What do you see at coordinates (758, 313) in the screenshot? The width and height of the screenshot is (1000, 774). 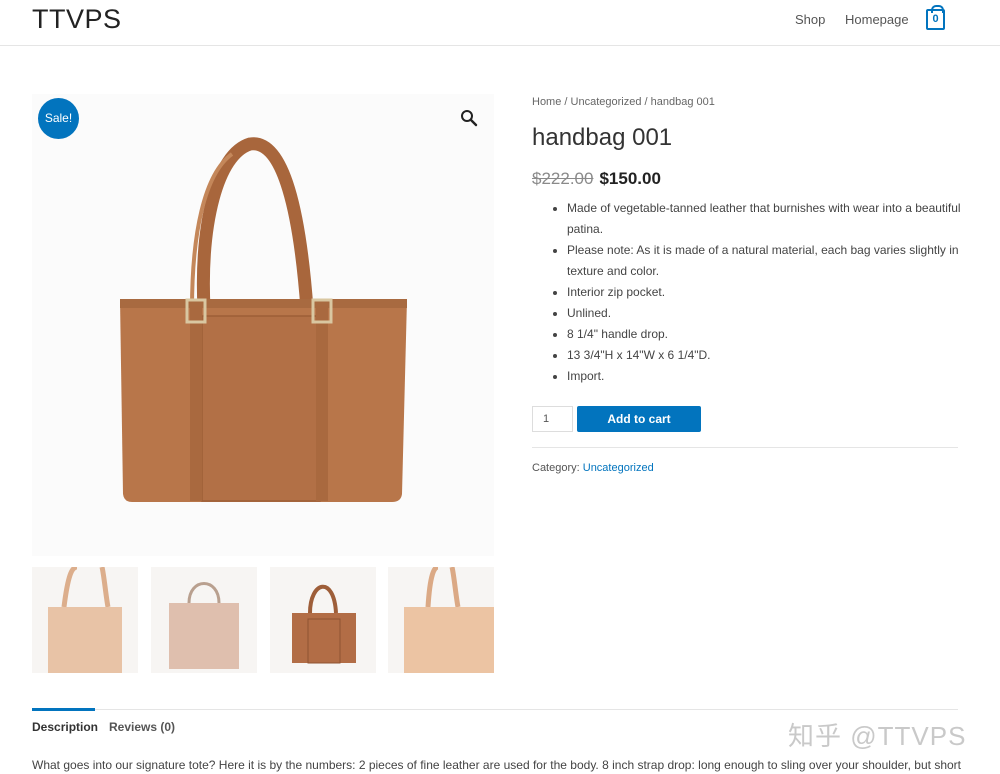 I see `feature-item: Unlined.` at bounding box center [758, 313].